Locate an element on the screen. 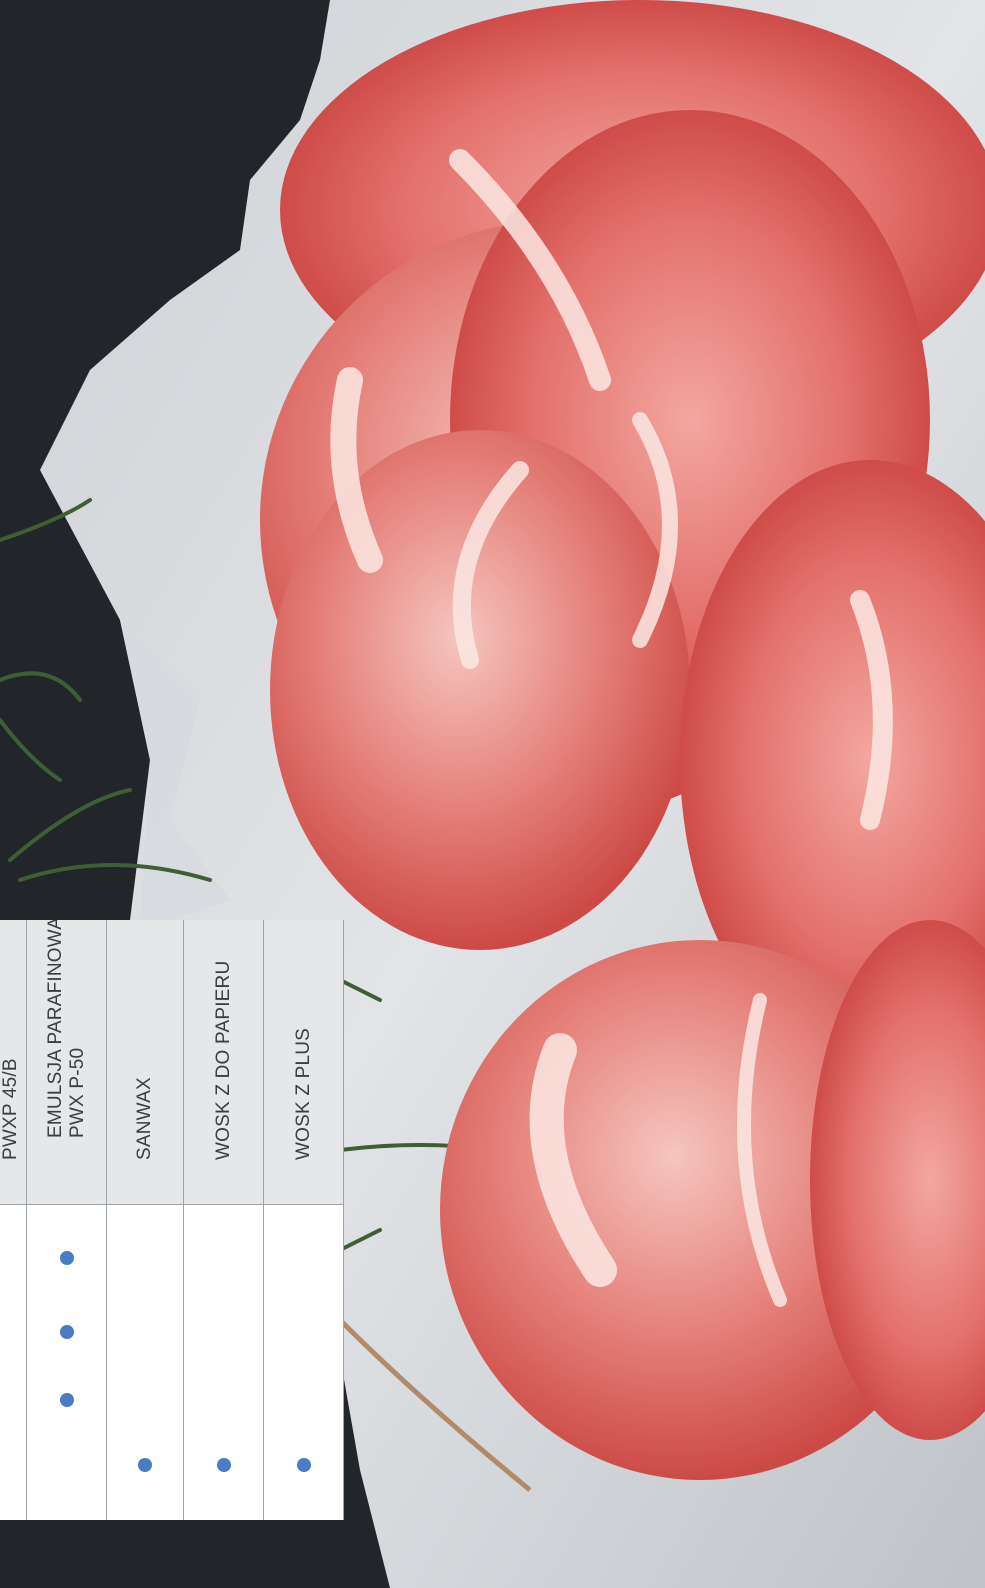 The height and width of the screenshot is (1588, 985). column-header: WOSK Z DO PAPIERU is located at coordinates (223, 1062).